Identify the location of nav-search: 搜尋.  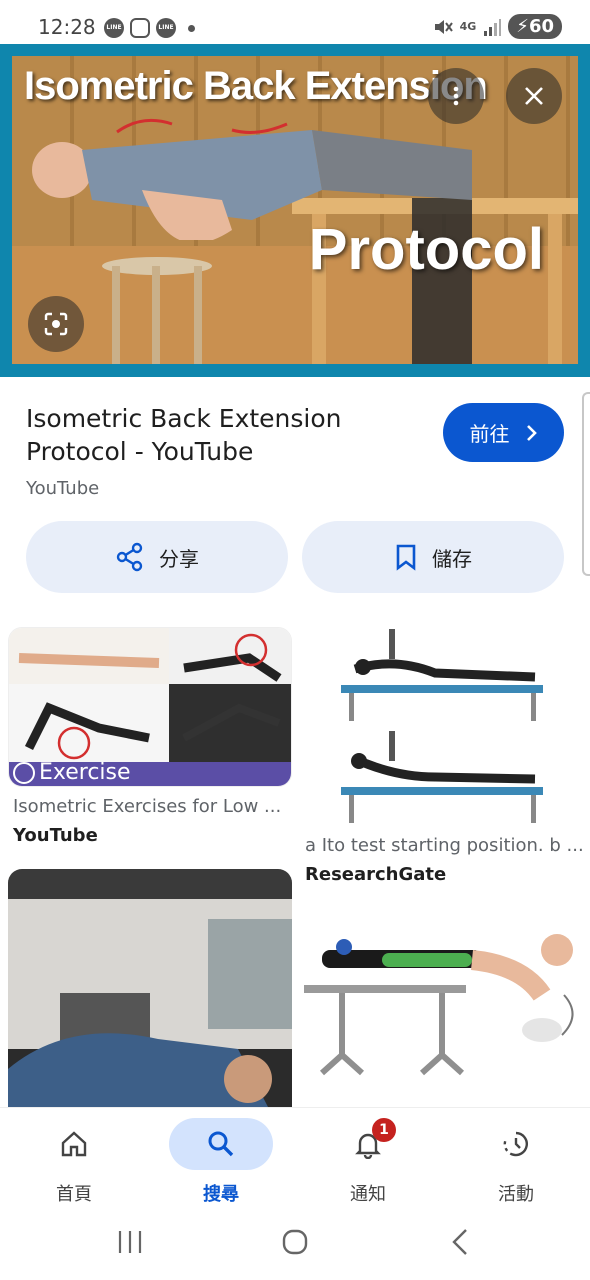
(221, 1162).